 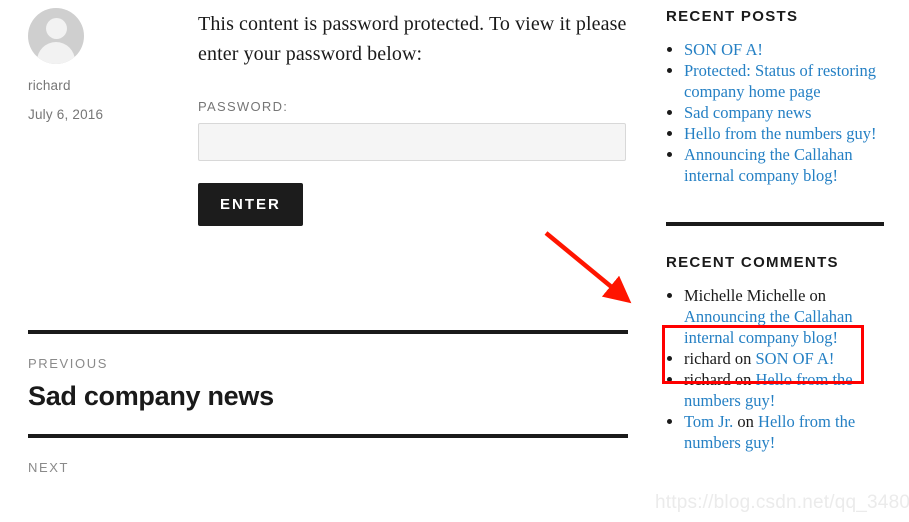 I want to click on comment-post-link: SON OF A!, so click(x=794, y=358).